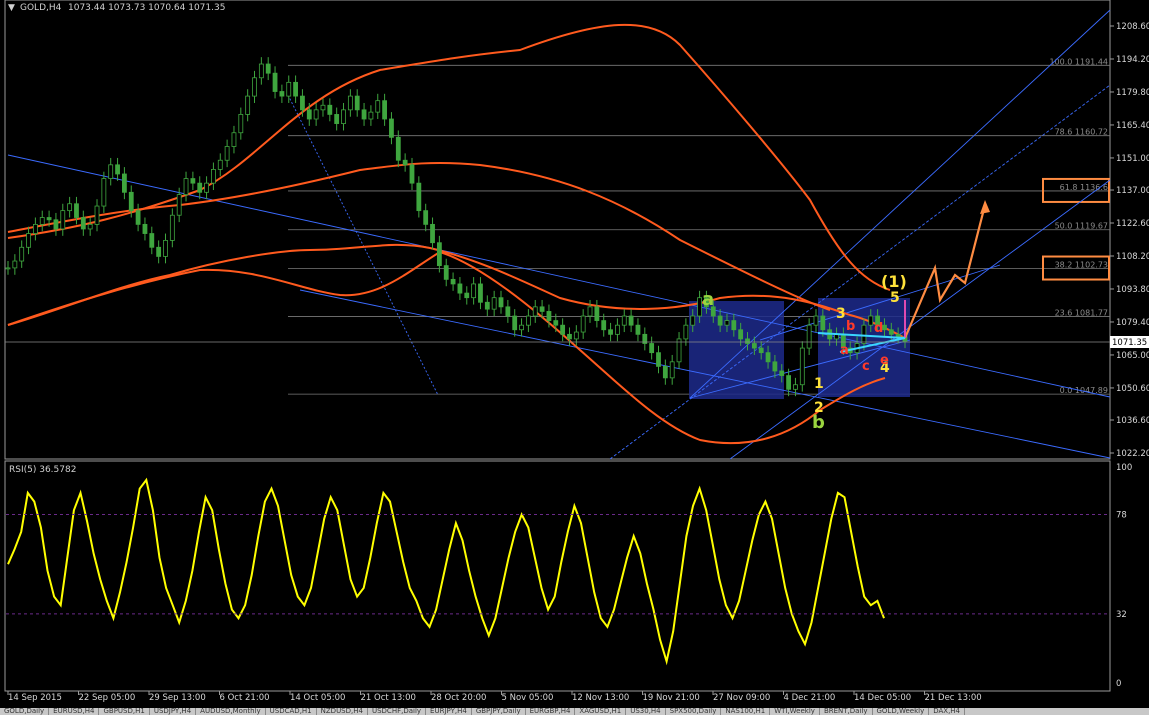  What do you see at coordinates (124, 711) in the screenshot?
I see `chart-tab: GBPUSD,H1` at bounding box center [124, 711].